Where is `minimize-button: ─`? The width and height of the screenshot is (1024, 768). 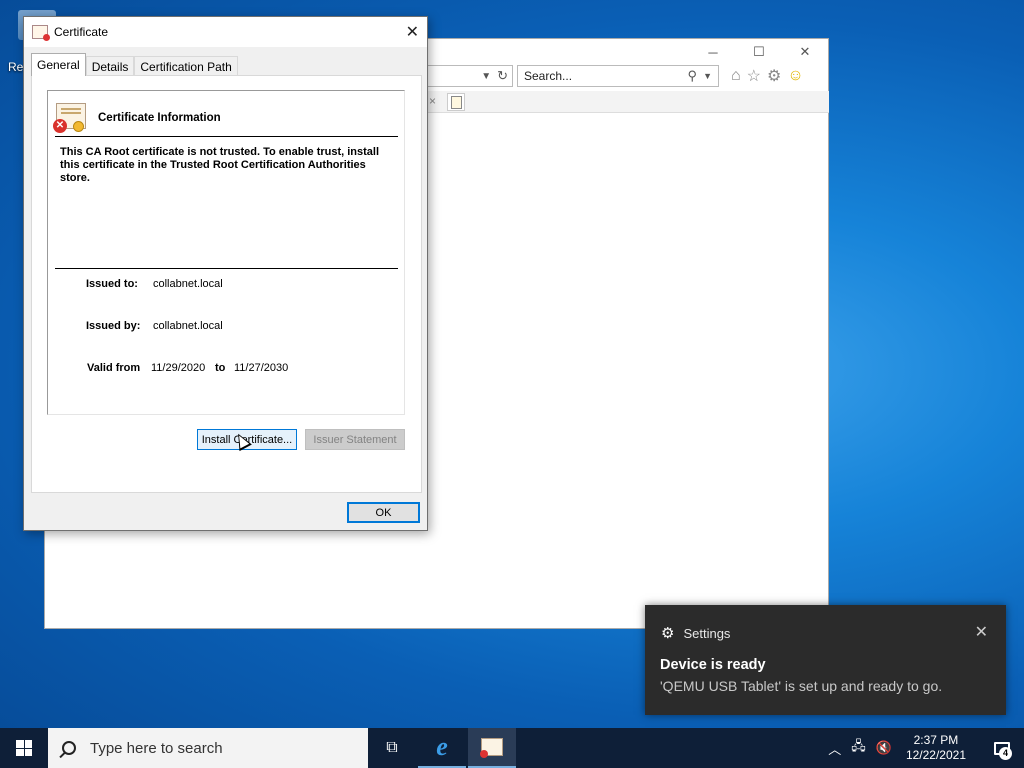
minimize-button: ─ is located at coordinates (713, 52).